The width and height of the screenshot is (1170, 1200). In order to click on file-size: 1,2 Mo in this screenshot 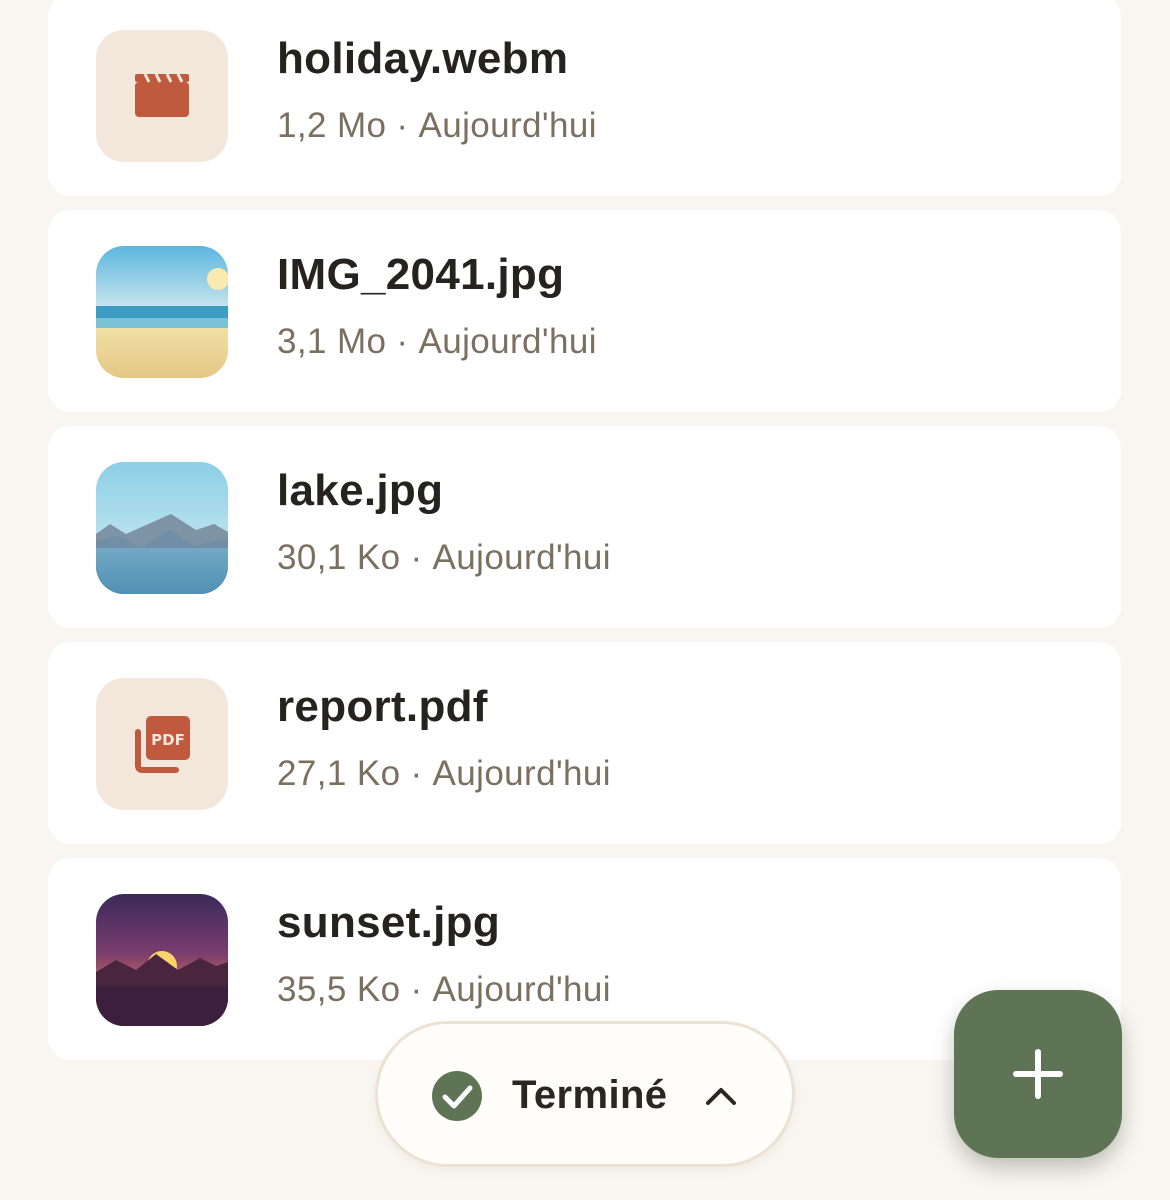, I will do `click(332, 125)`.